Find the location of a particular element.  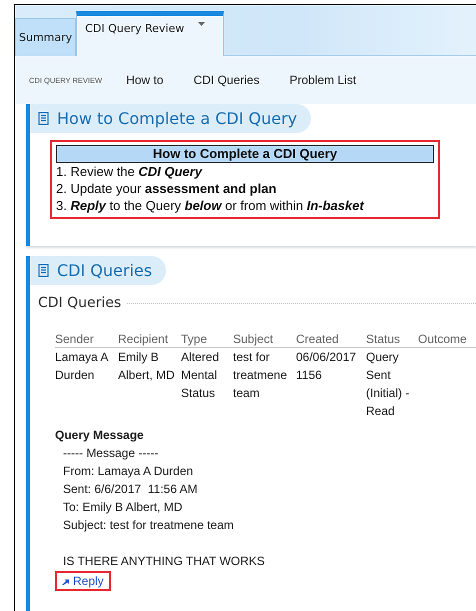

column-header: Type is located at coordinates (194, 339).